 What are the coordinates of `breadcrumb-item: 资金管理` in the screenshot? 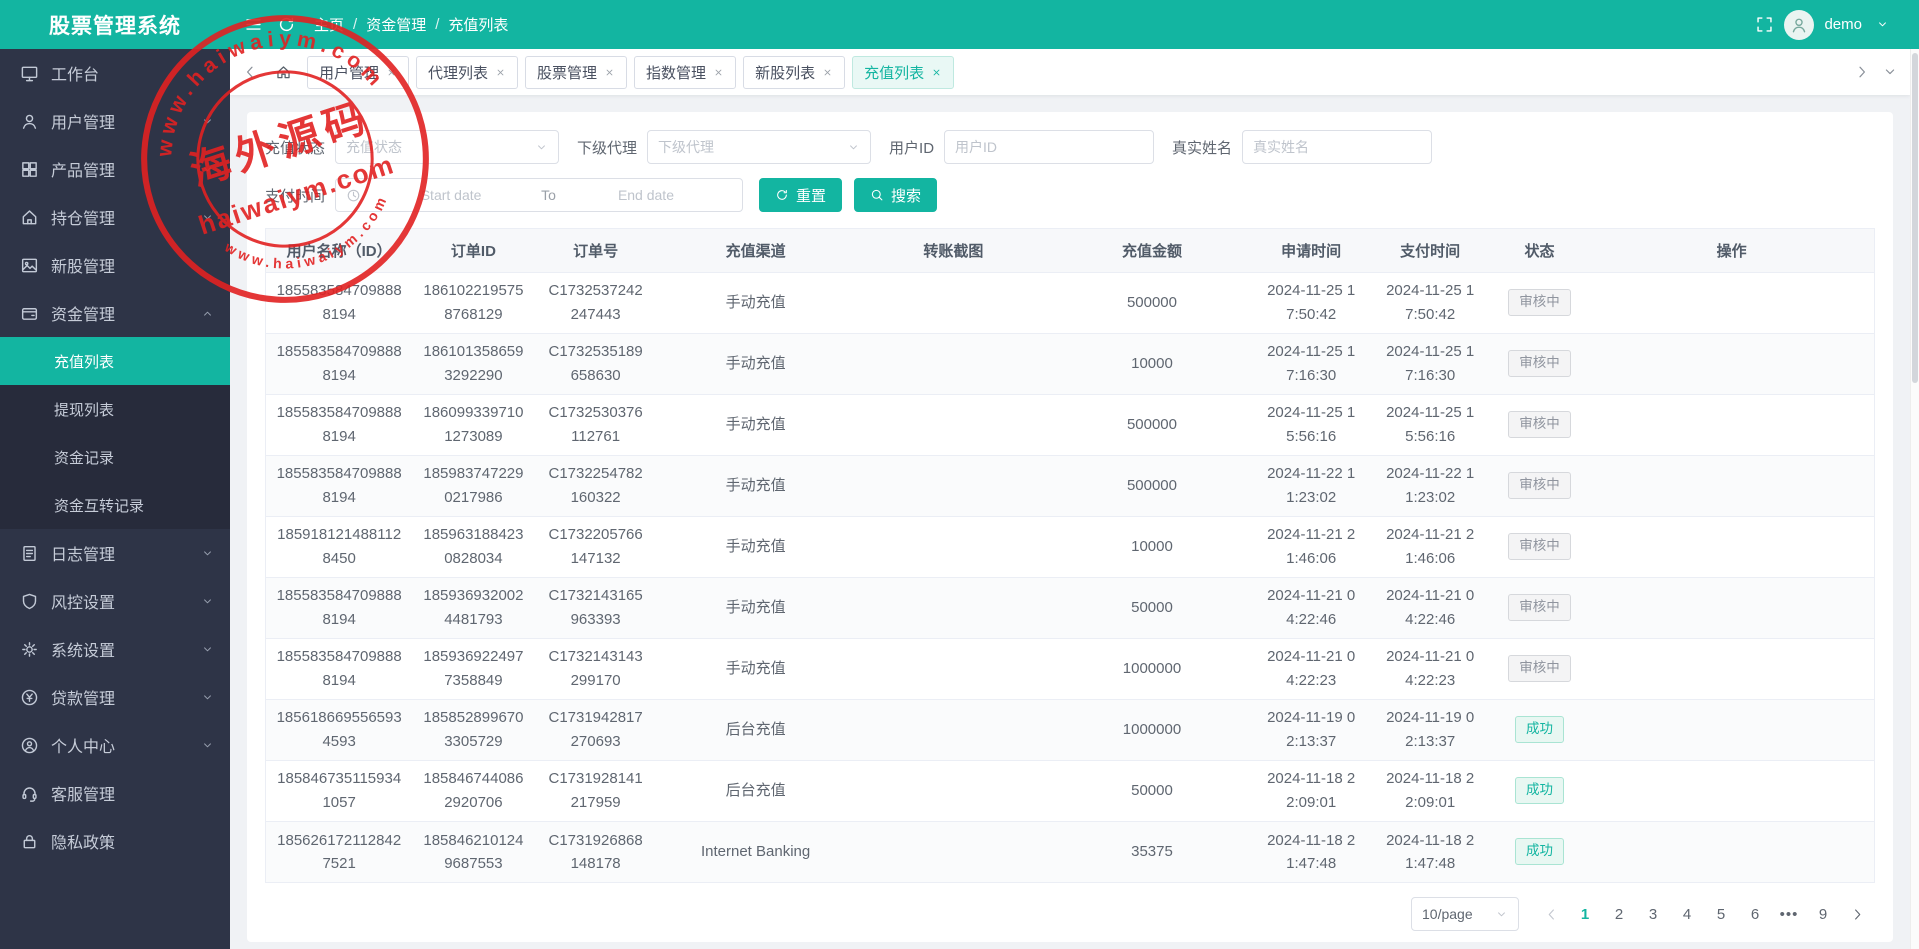 It's located at (396, 24).